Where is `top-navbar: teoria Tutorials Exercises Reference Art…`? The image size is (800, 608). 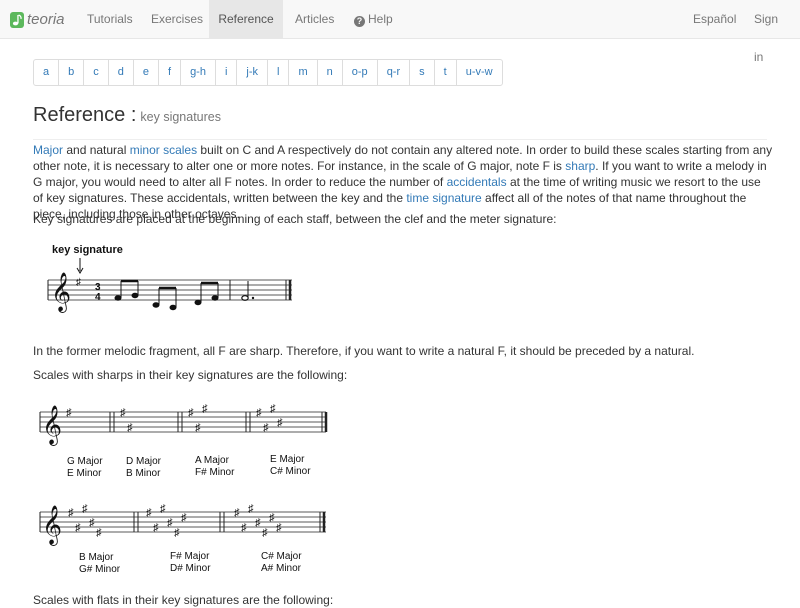
top-navbar: teoria Tutorials Exercises Reference Art… is located at coordinates (400, 32).